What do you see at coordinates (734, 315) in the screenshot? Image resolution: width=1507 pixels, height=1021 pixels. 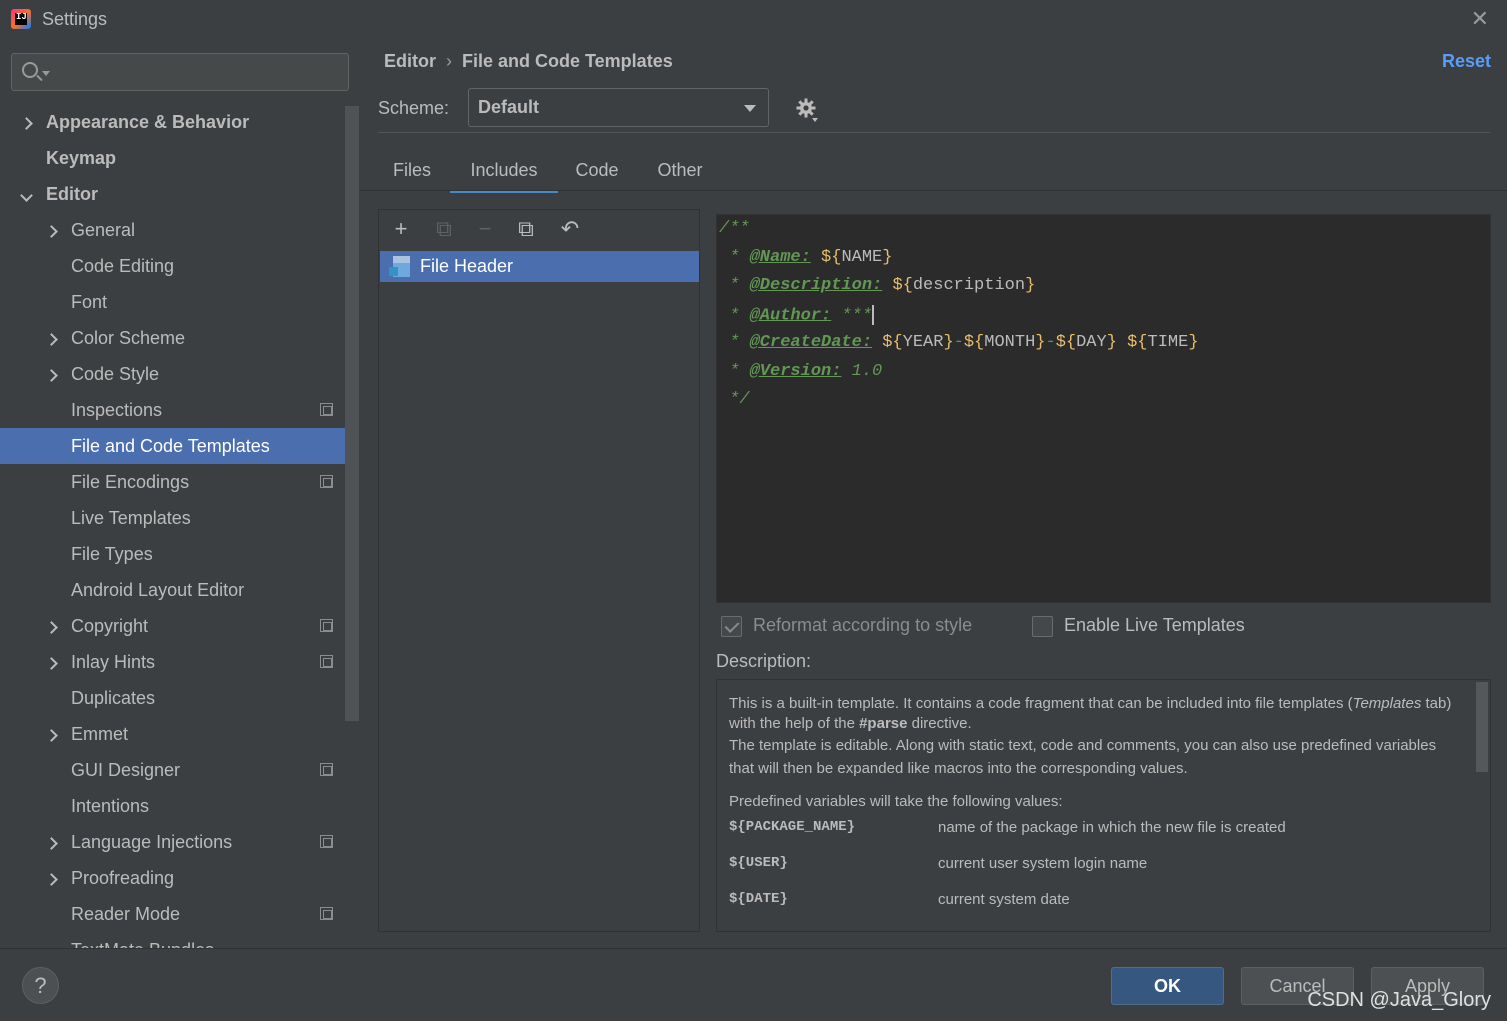 I see `code-token: *` at bounding box center [734, 315].